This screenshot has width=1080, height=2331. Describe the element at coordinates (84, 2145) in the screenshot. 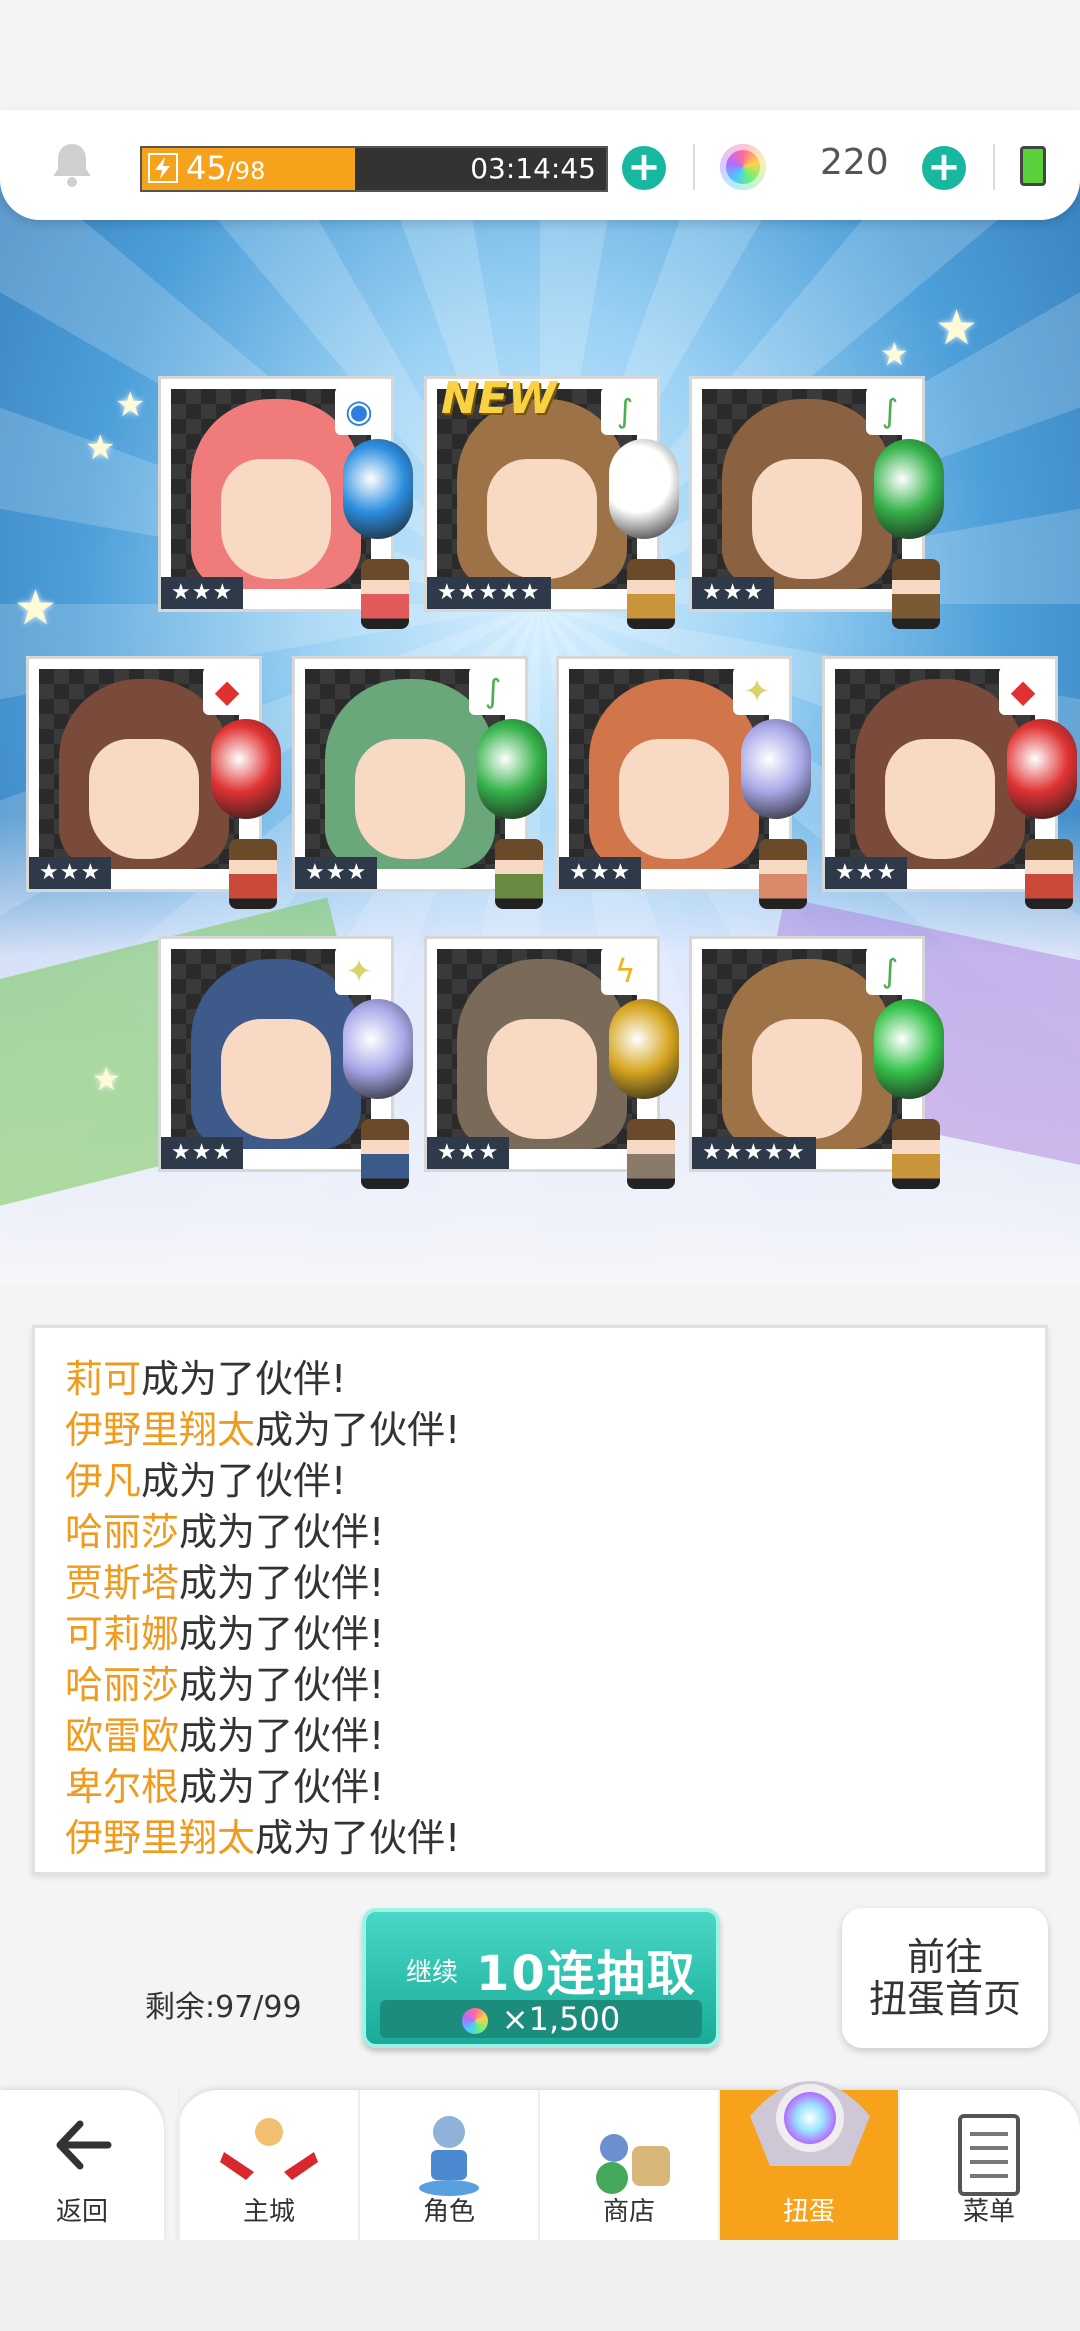

I see `back-arrow-icon` at that location.